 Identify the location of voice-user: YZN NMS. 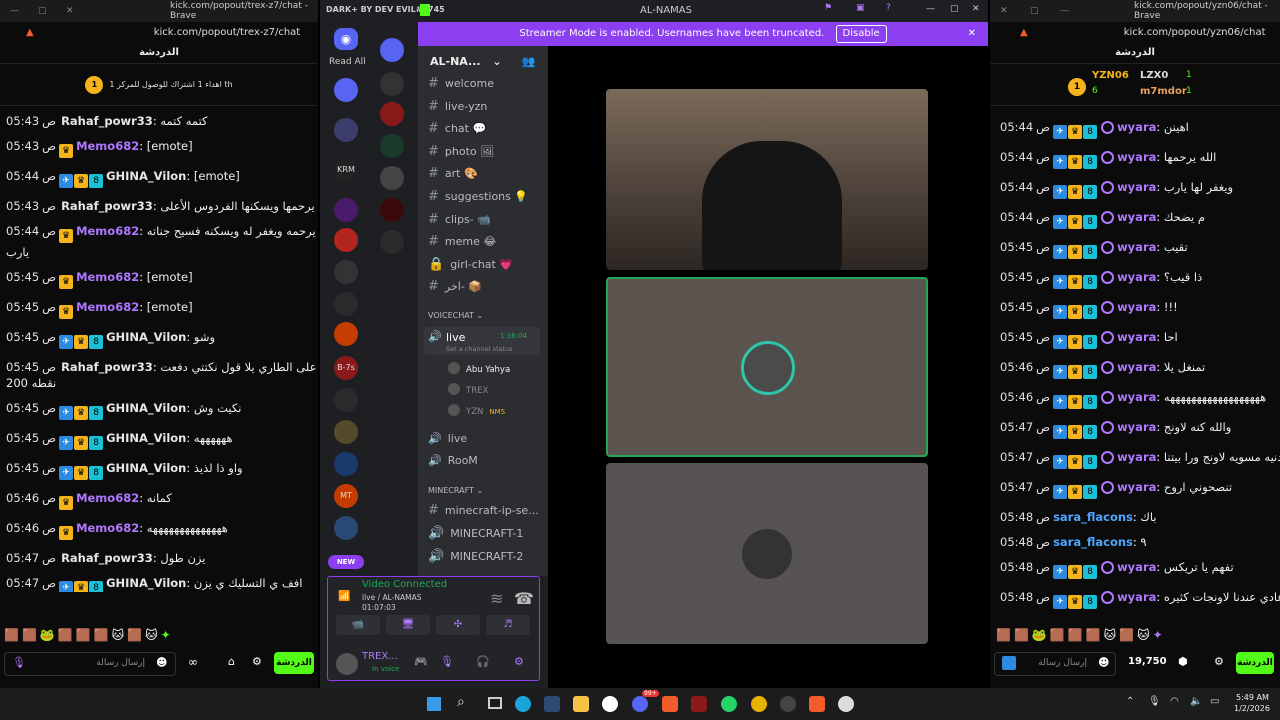
(476, 410).